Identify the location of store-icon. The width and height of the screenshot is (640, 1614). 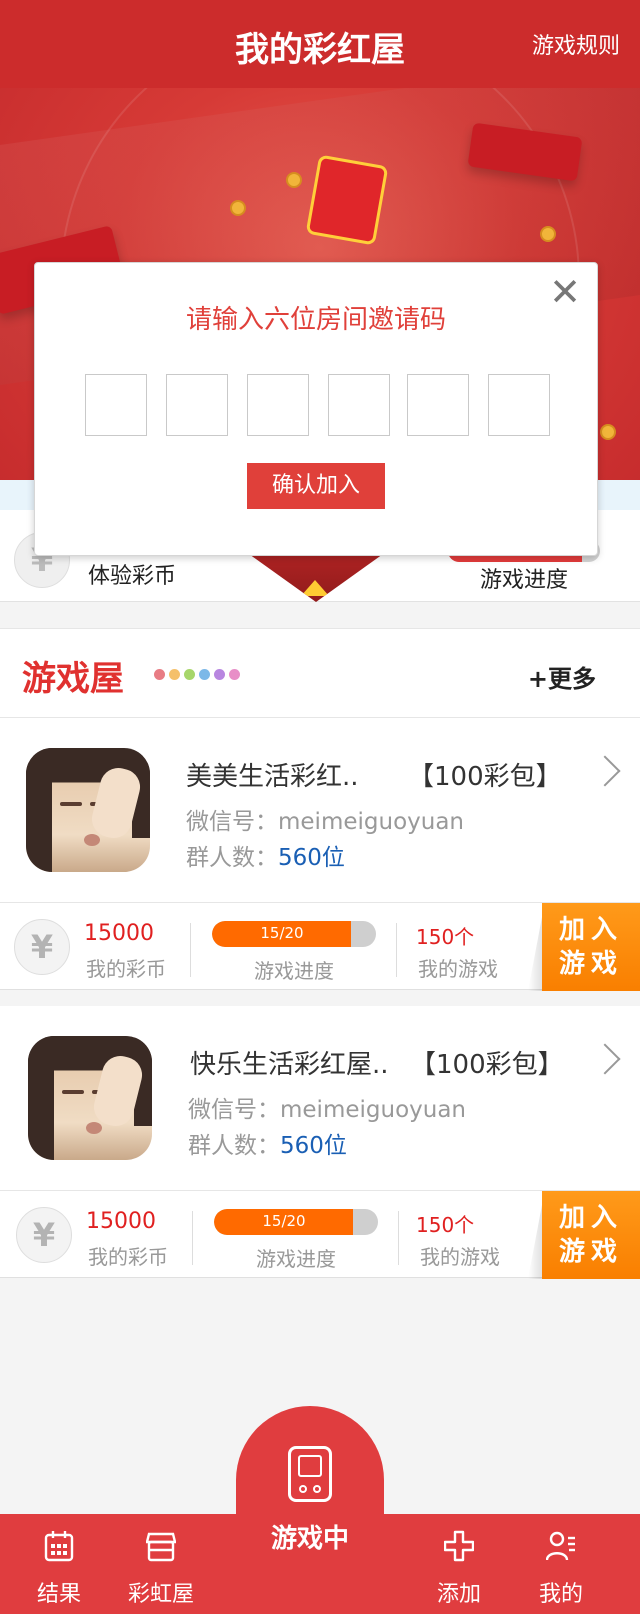
(161, 1547).